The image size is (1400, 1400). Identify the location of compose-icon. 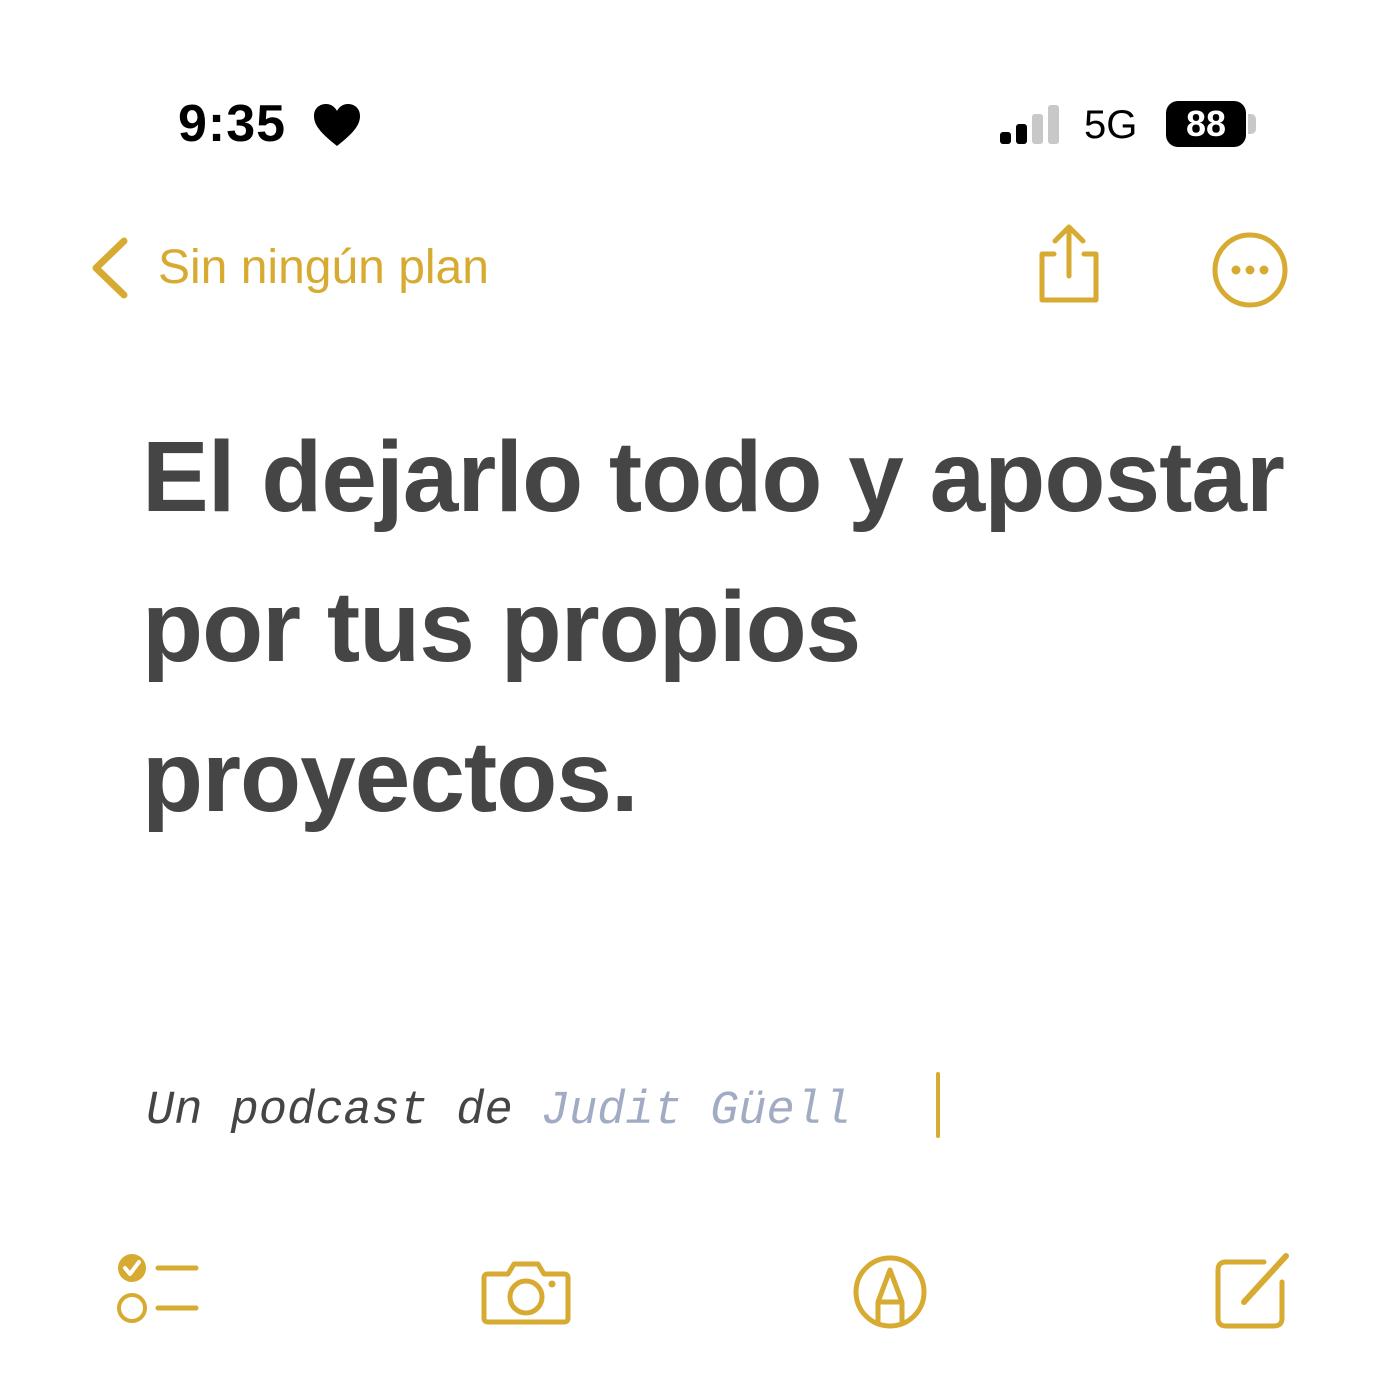
(1252, 1292).